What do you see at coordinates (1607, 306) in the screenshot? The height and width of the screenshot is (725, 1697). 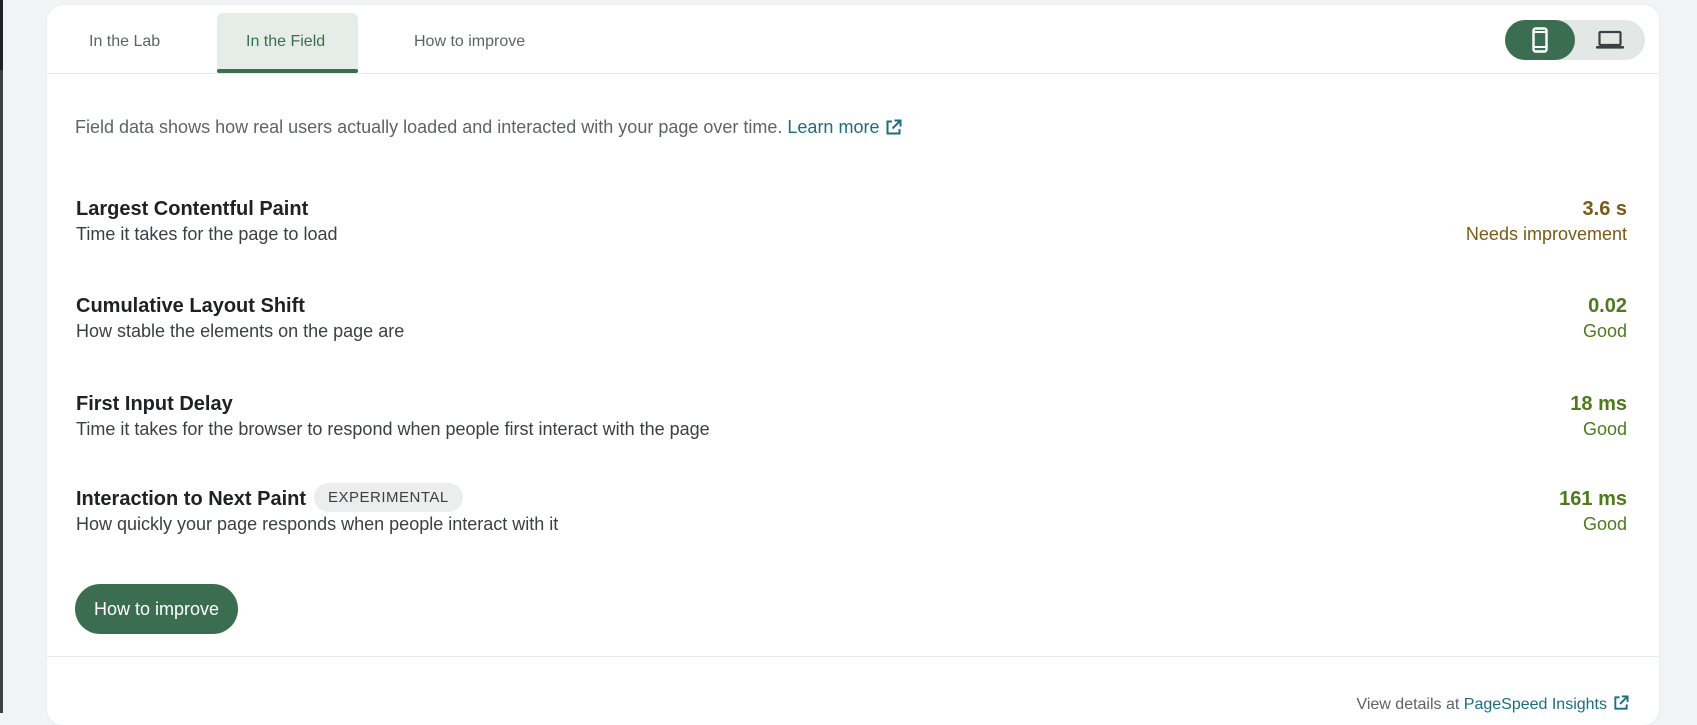 I see `metric-value: 0.02` at bounding box center [1607, 306].